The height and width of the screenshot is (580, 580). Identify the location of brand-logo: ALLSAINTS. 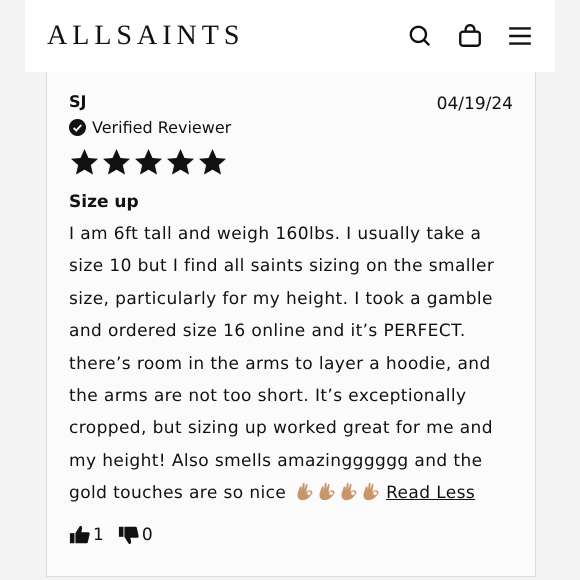
(227, 36).